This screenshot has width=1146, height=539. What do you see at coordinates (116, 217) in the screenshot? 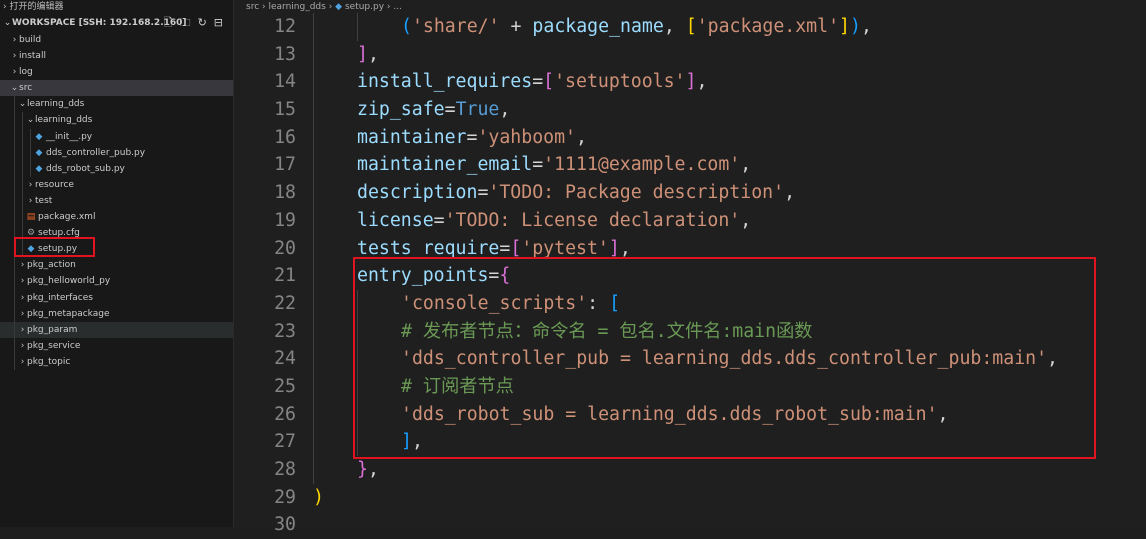
I see `tree-item: ▤ package.xml` at bounding box center [116, 217].